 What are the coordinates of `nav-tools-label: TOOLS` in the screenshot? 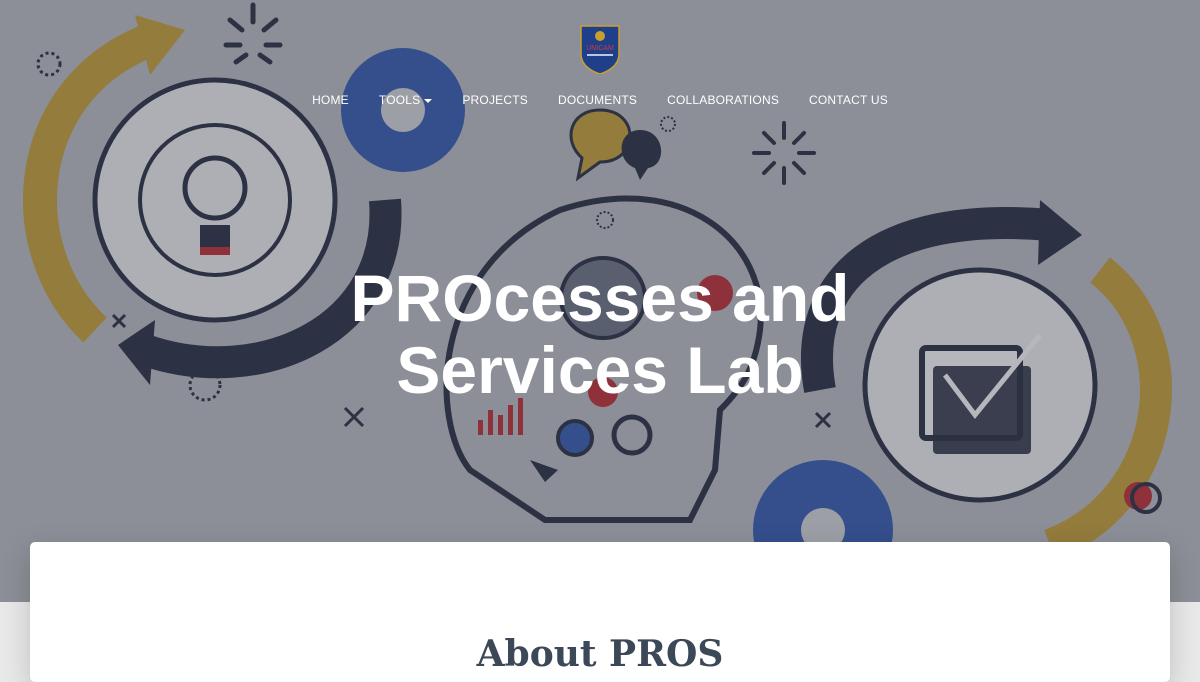 It's located at (399, 100).